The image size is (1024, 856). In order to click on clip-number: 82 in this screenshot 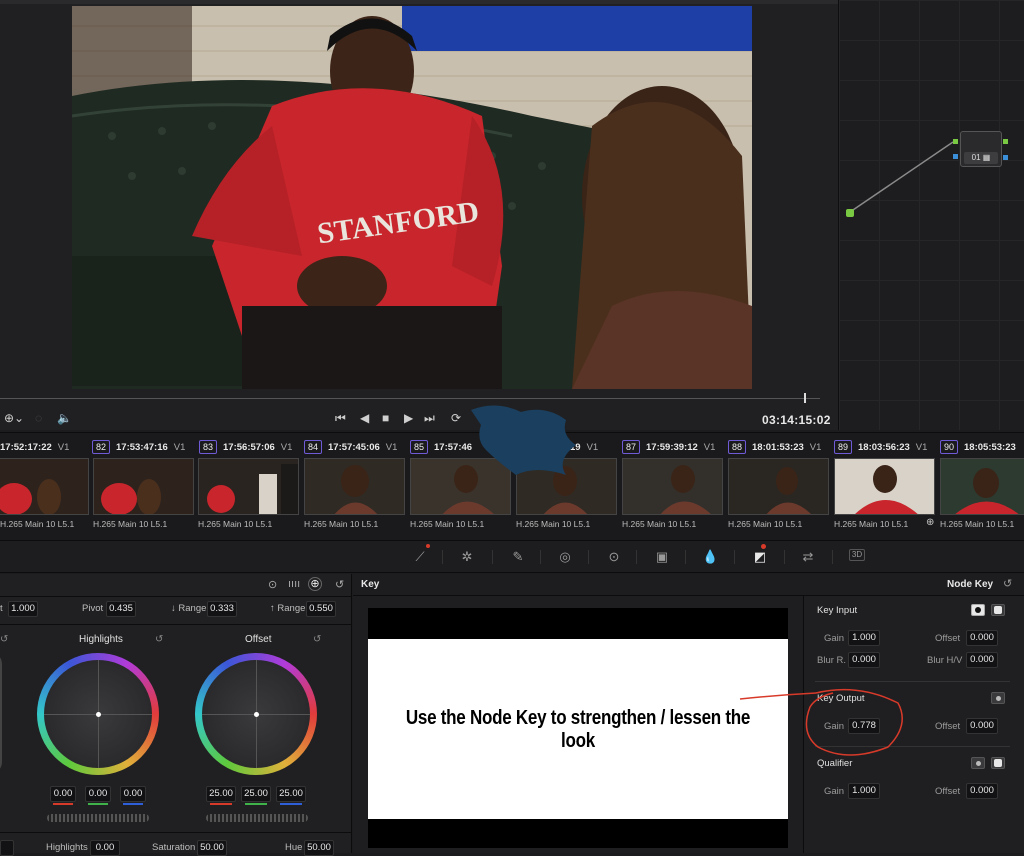, I will do `click(101, 447)`.